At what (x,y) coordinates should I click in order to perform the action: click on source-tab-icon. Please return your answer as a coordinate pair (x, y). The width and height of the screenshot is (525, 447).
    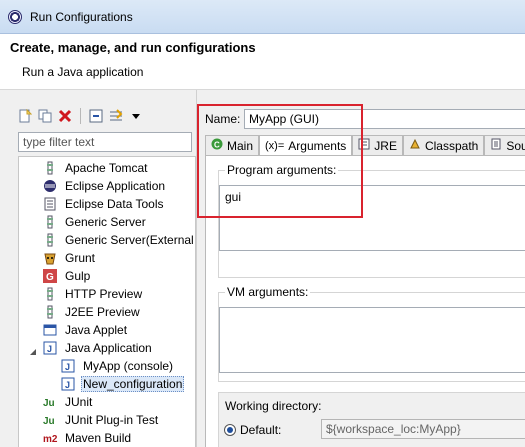
    Looking at the image, I should click on (496, 145).